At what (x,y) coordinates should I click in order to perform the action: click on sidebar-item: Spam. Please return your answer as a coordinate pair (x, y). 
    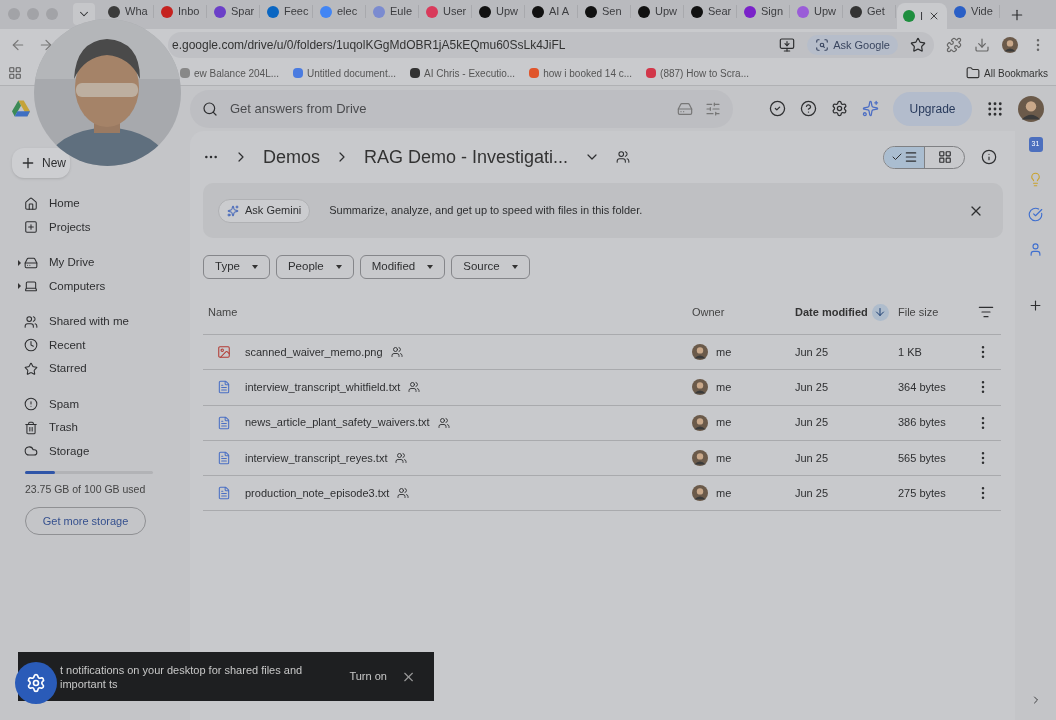
    Looking at the image, I should click on (95, 404).